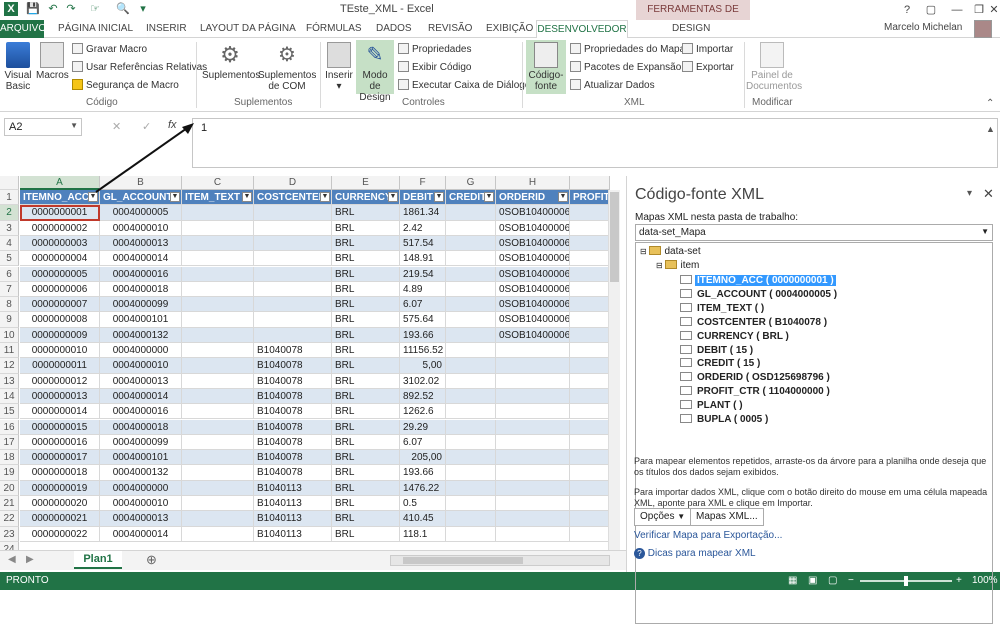  I want to click on table-cell: 0004000000, so click(141, 488).